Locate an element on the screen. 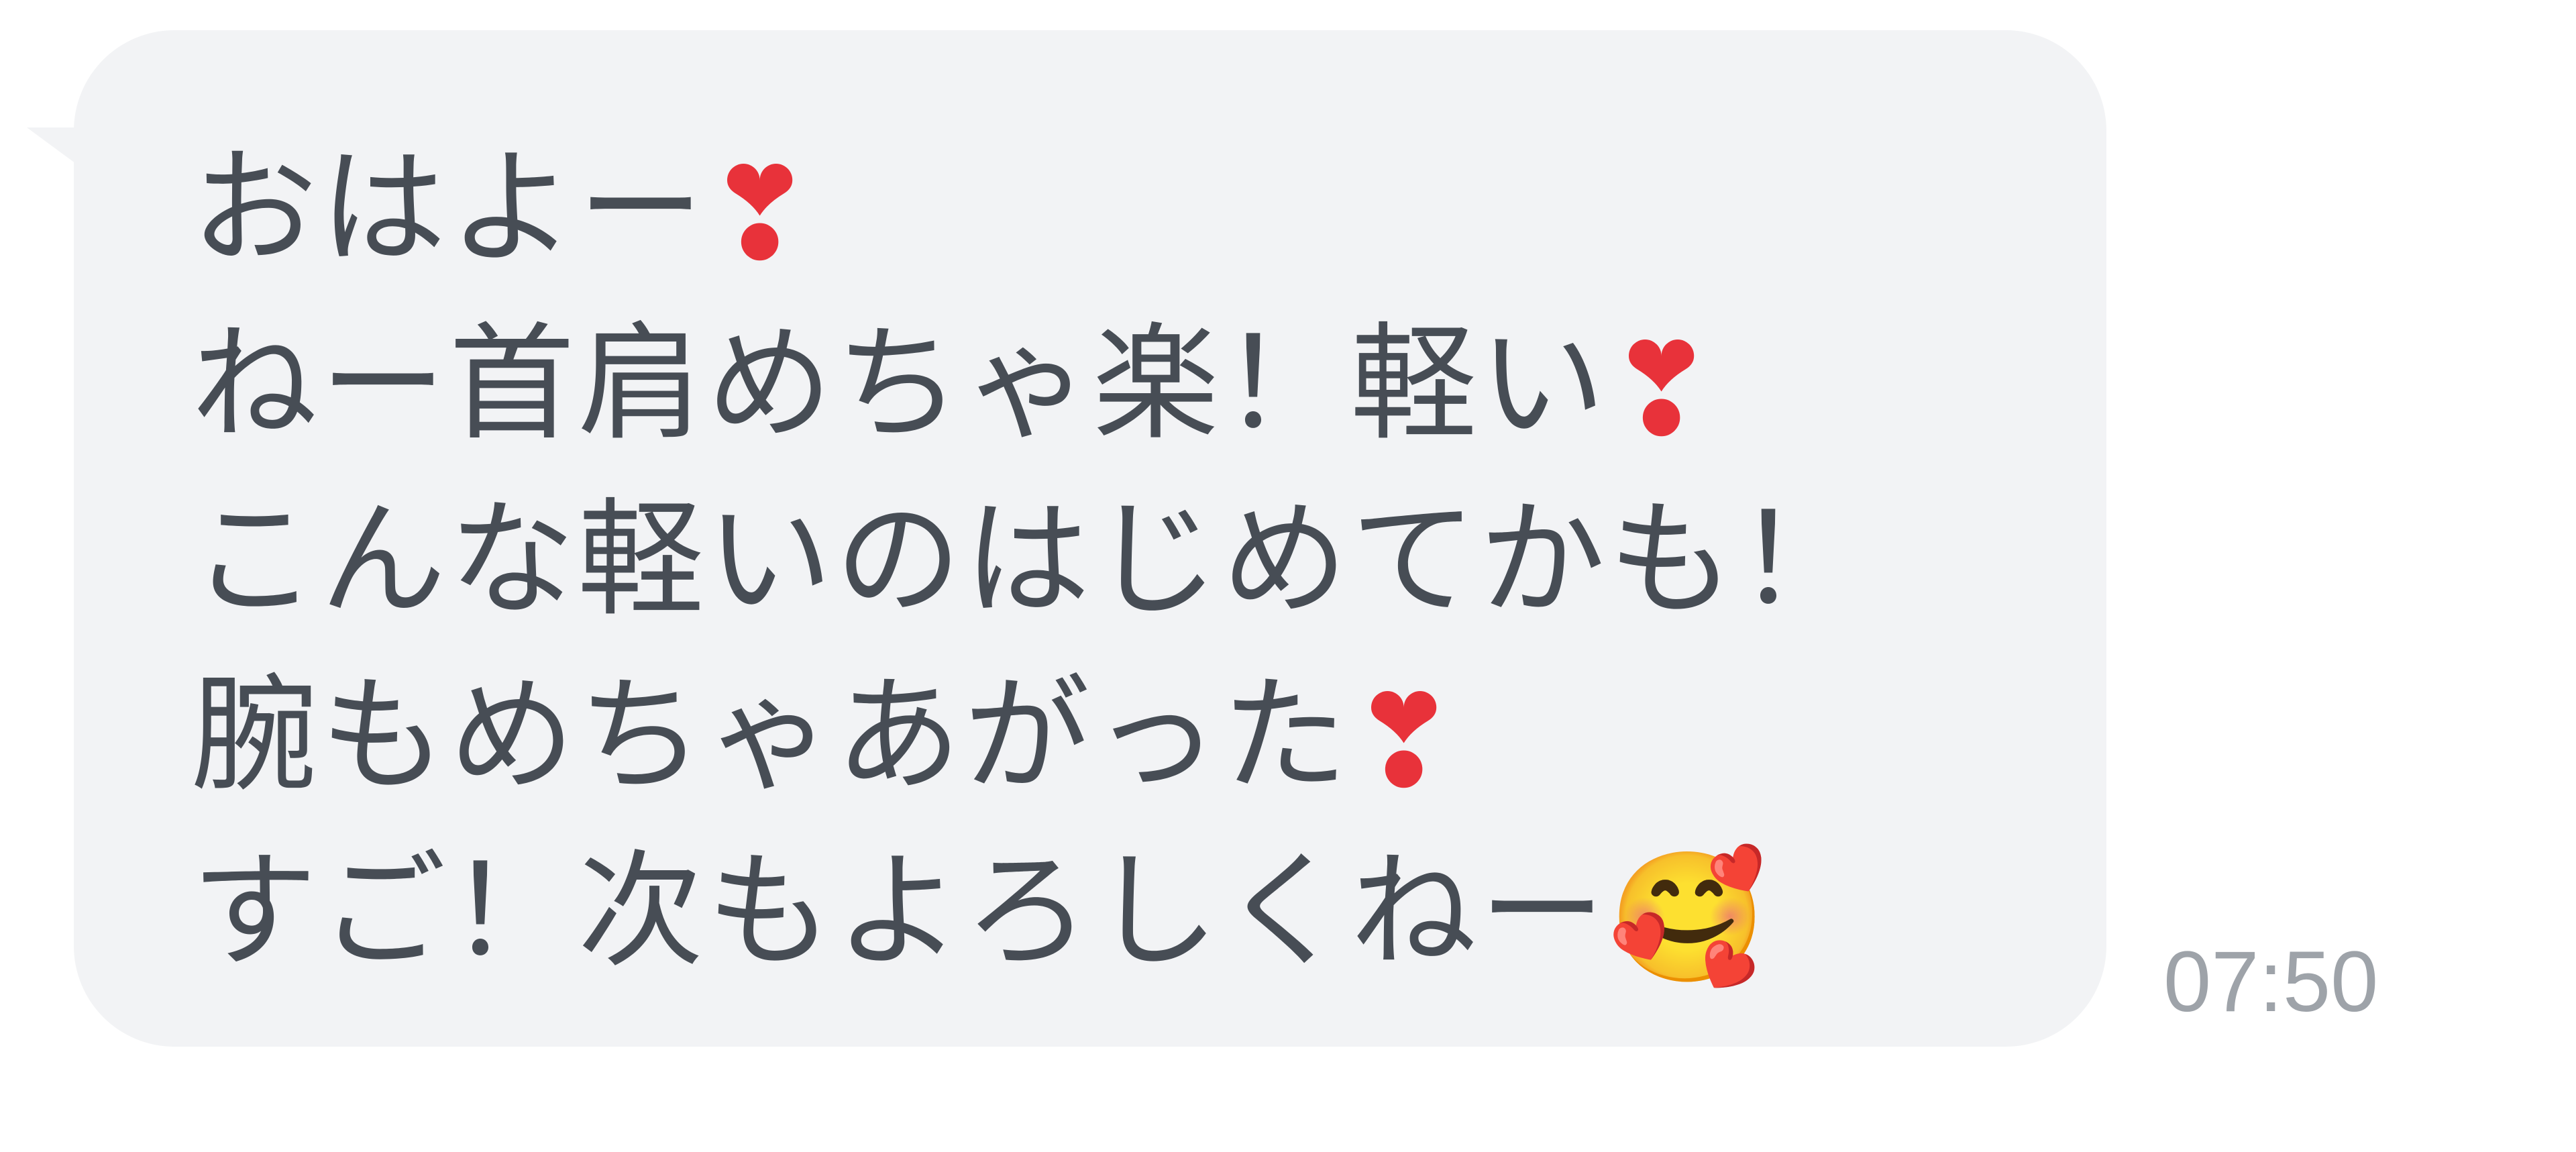  message-text: こんな軽いのはじめてかも！ is located at coordinates (1028, 559).